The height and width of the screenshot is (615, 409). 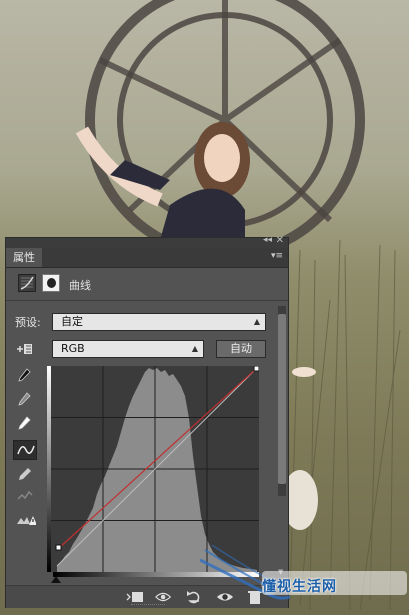 I want to click on layer-mask-icon, so click(x=51, y=283).